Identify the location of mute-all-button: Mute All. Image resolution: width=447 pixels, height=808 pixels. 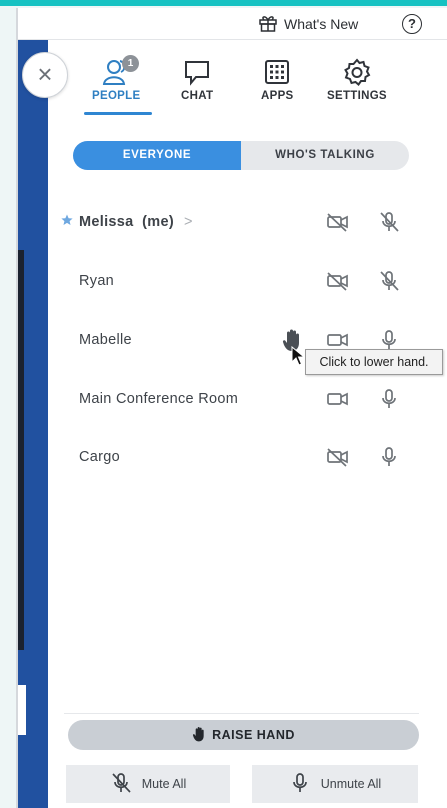
(148, 784).